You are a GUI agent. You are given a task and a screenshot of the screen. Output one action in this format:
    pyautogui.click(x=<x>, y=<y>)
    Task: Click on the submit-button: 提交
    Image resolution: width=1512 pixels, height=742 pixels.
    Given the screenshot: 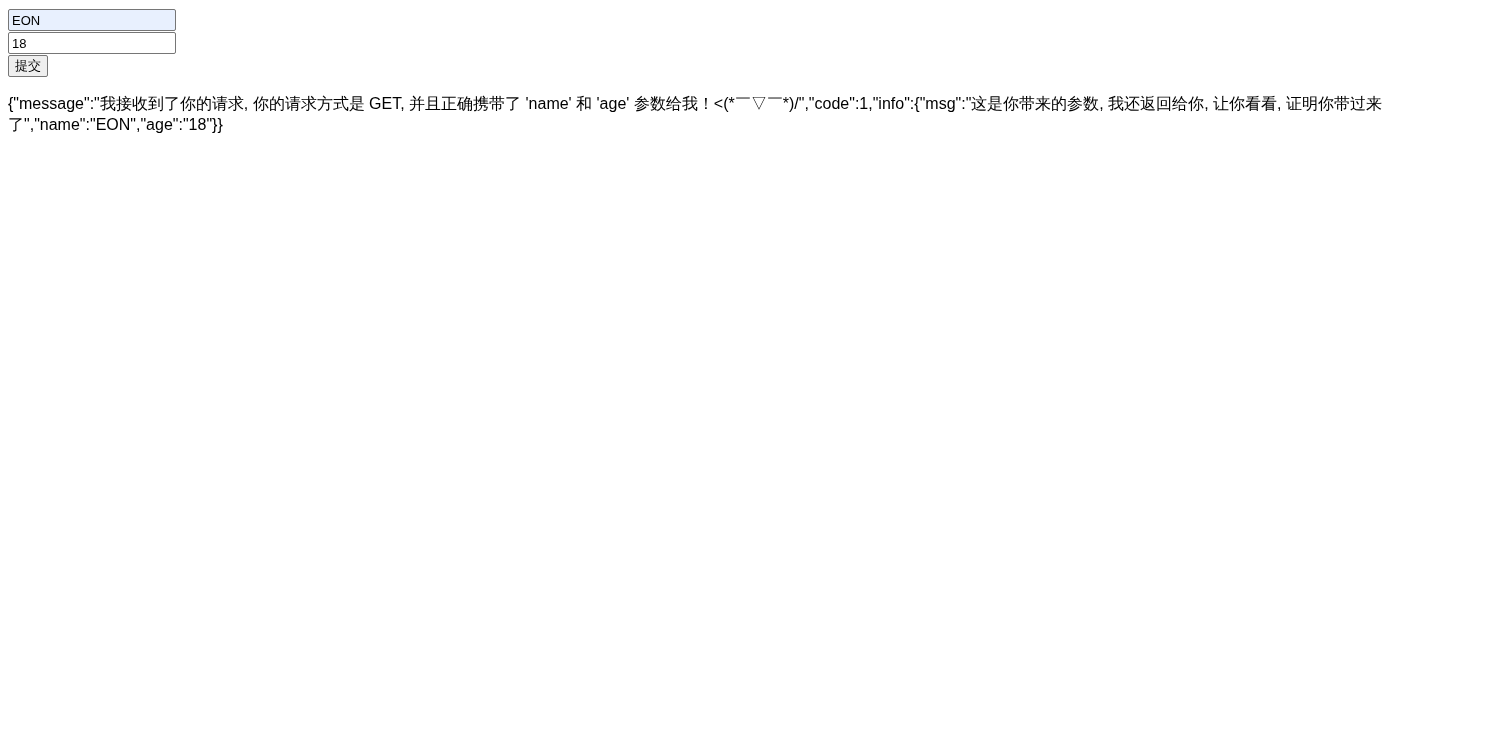 What is the action you would take?
    pyautogui.click(x=28, y=66)
    